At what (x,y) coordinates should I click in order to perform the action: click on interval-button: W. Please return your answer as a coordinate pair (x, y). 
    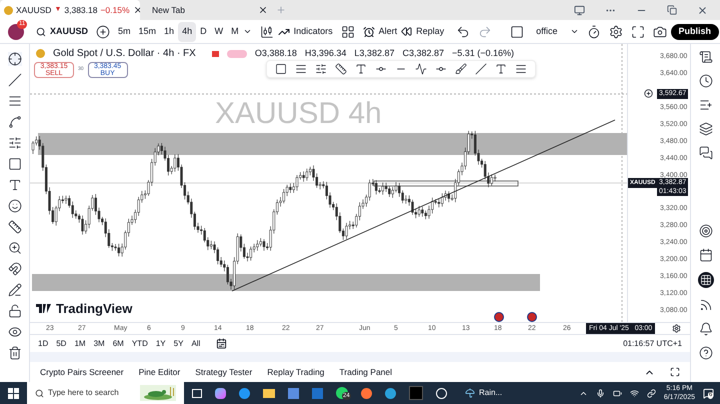
    Looking at the image, I should click on (219, 32).